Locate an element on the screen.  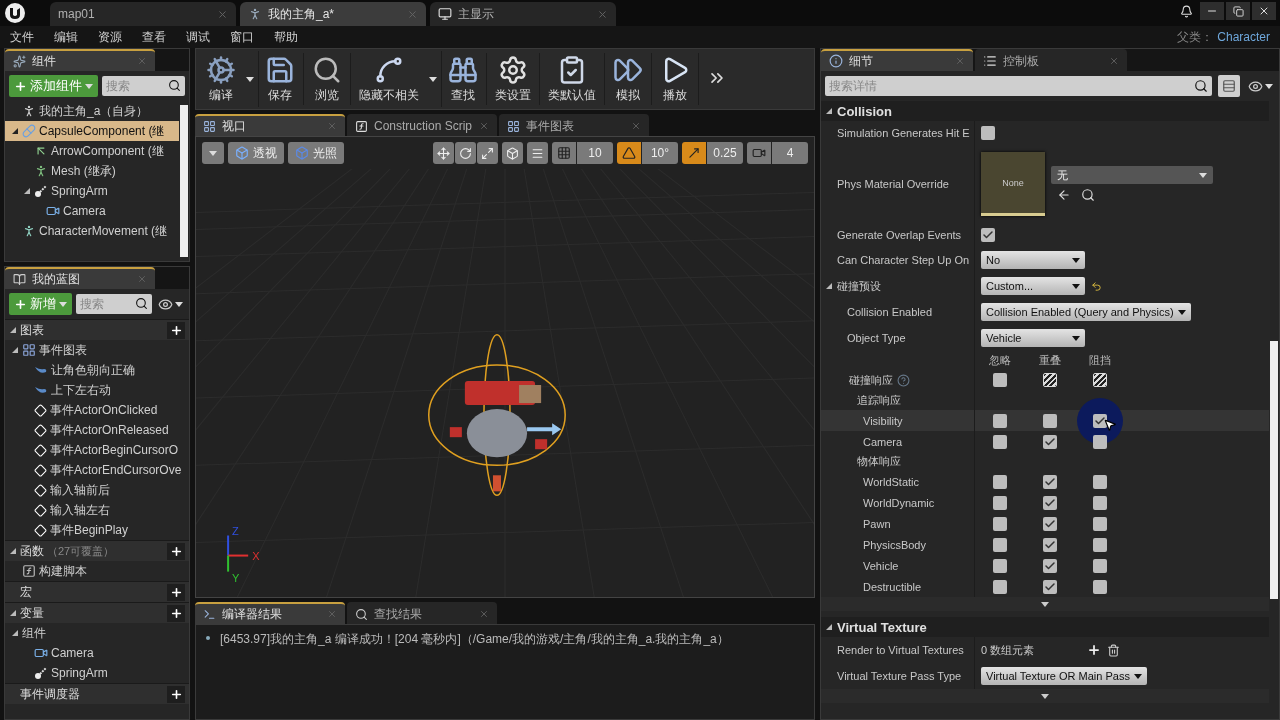
toolbar-button: 编译 is located at coordinates (221, 79).